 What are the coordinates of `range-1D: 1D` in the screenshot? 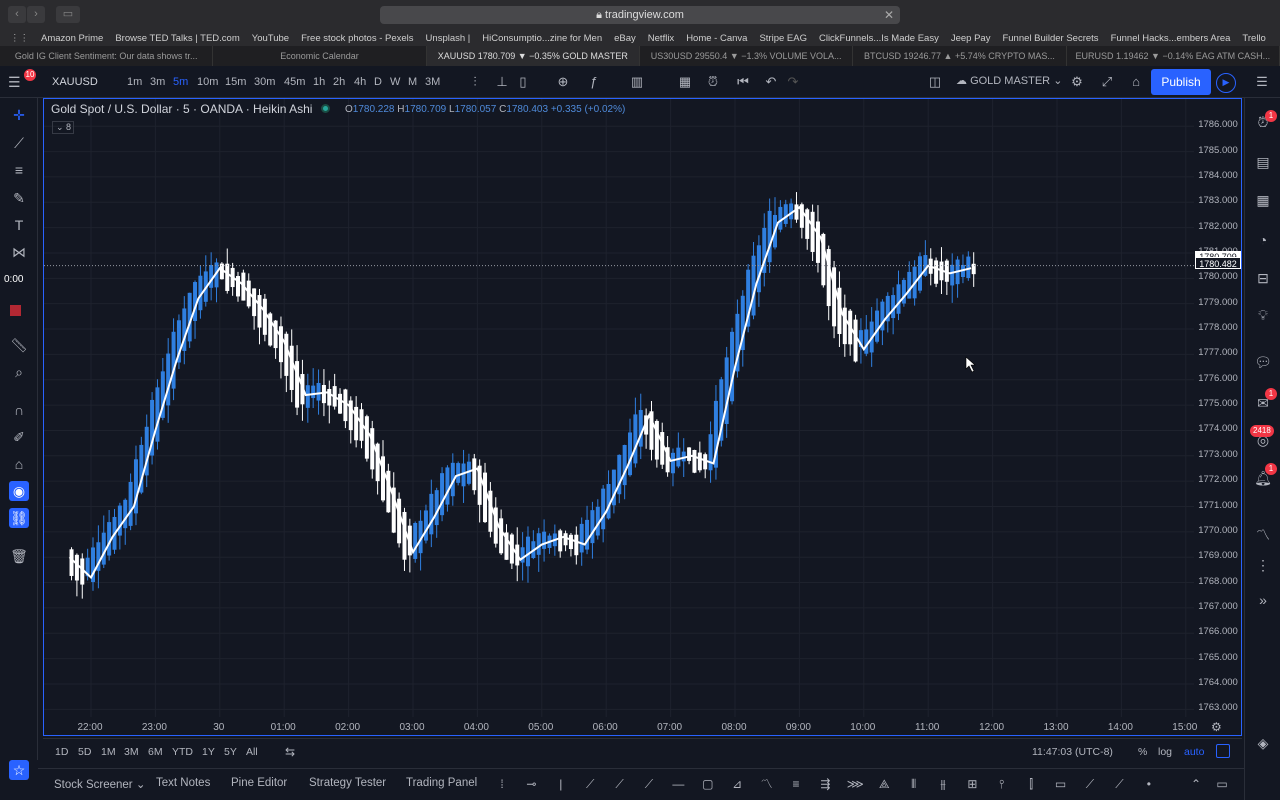 It's located at (61, 752).